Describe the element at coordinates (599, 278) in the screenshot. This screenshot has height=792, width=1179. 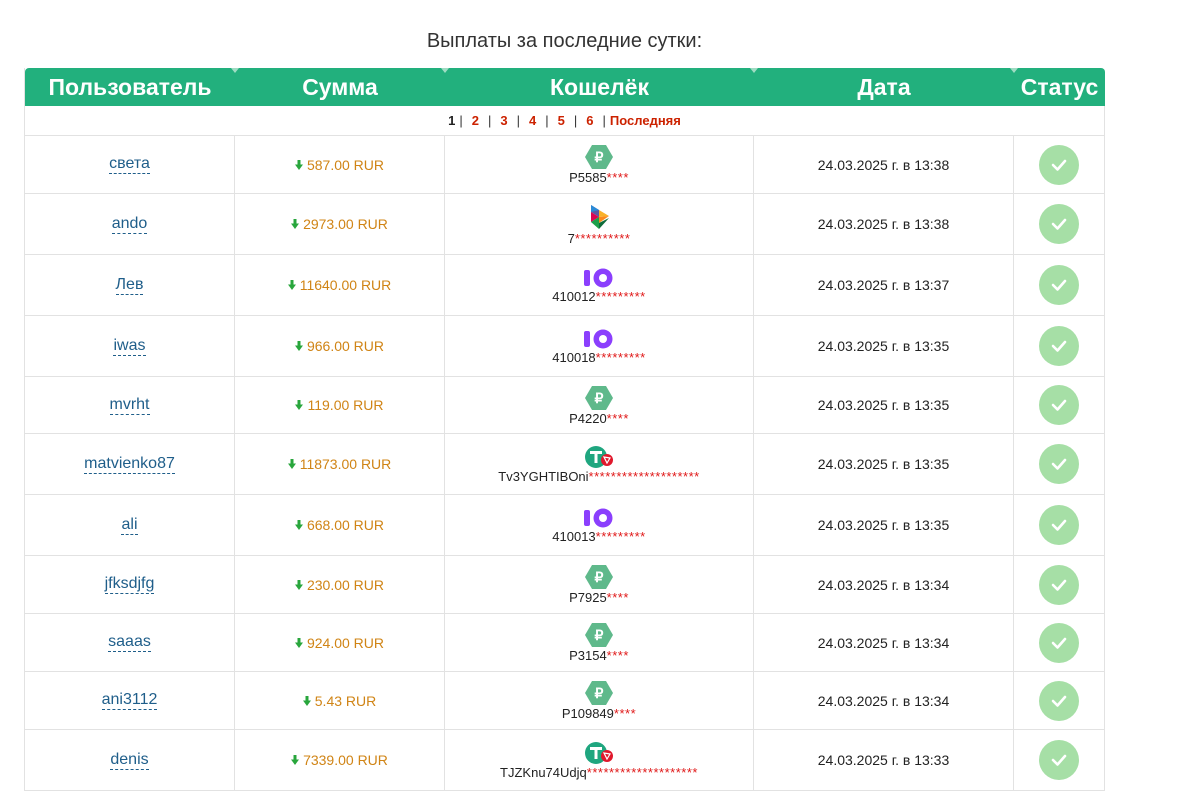
I see `yoomoney-icon` at that location.